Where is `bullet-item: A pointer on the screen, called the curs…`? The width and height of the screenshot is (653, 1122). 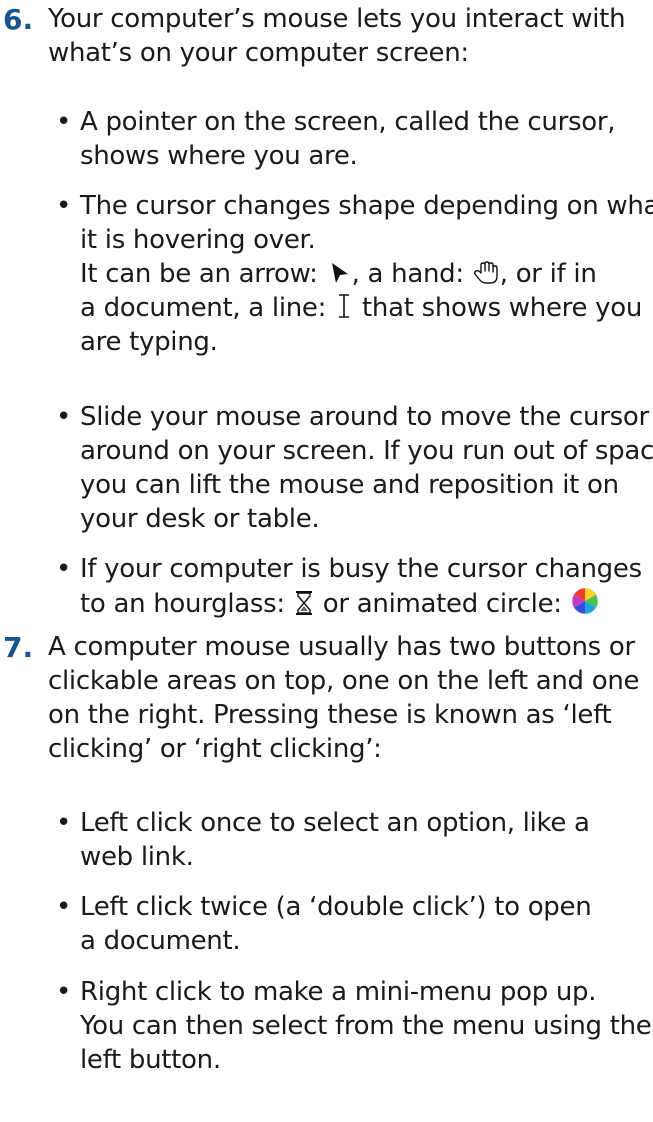 bullet-item: A pointer on the screen, called the curs… is located at coordinates (354, 139).